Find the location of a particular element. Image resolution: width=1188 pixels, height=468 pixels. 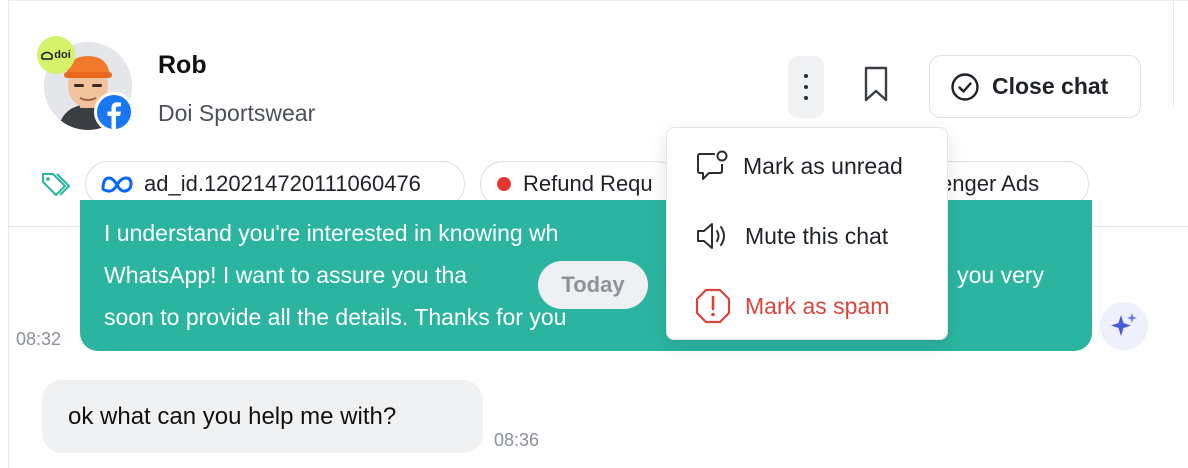

bookmark-button is located at coordinates (876, 84).